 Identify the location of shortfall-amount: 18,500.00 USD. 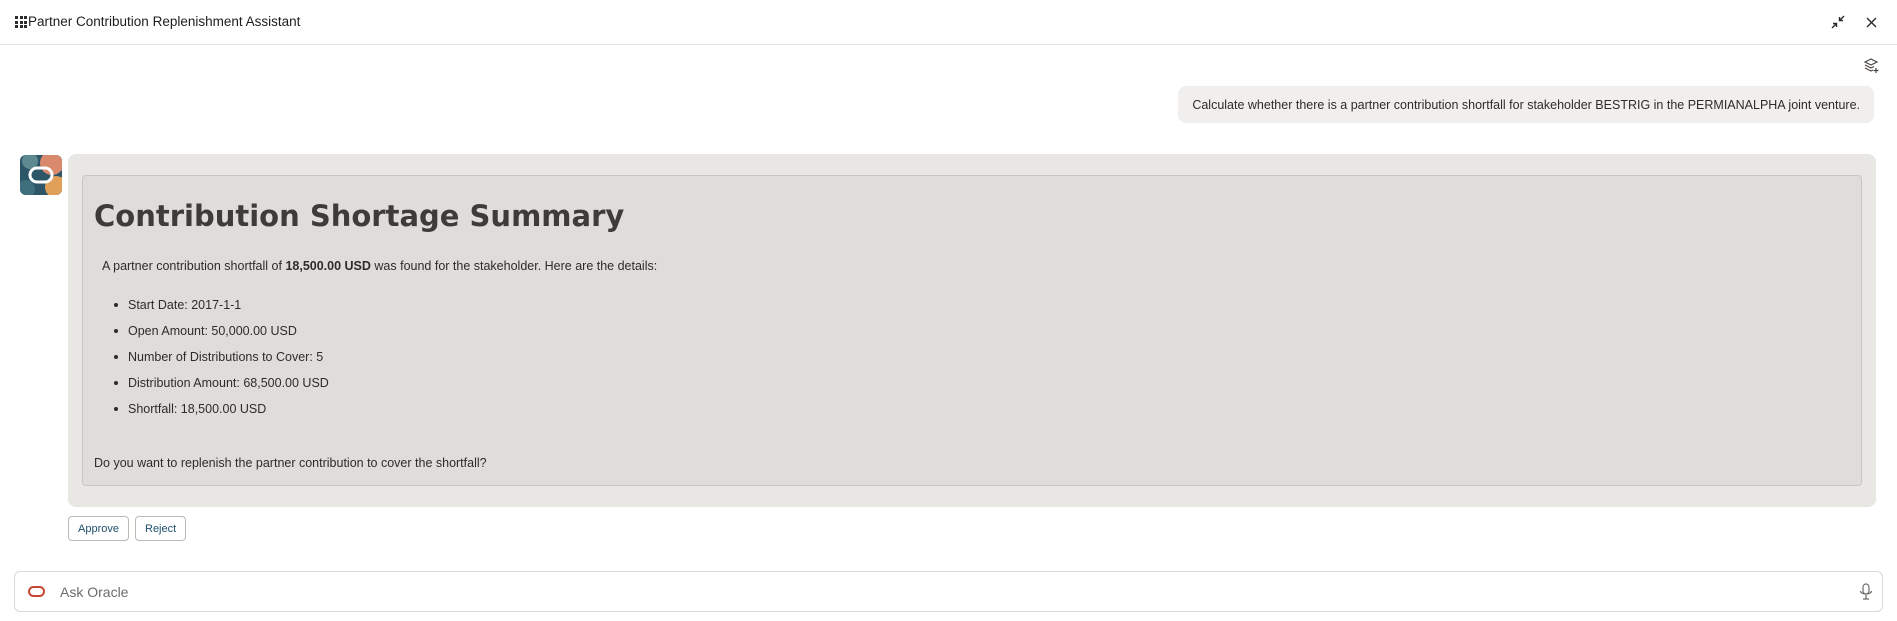
(328, 266).